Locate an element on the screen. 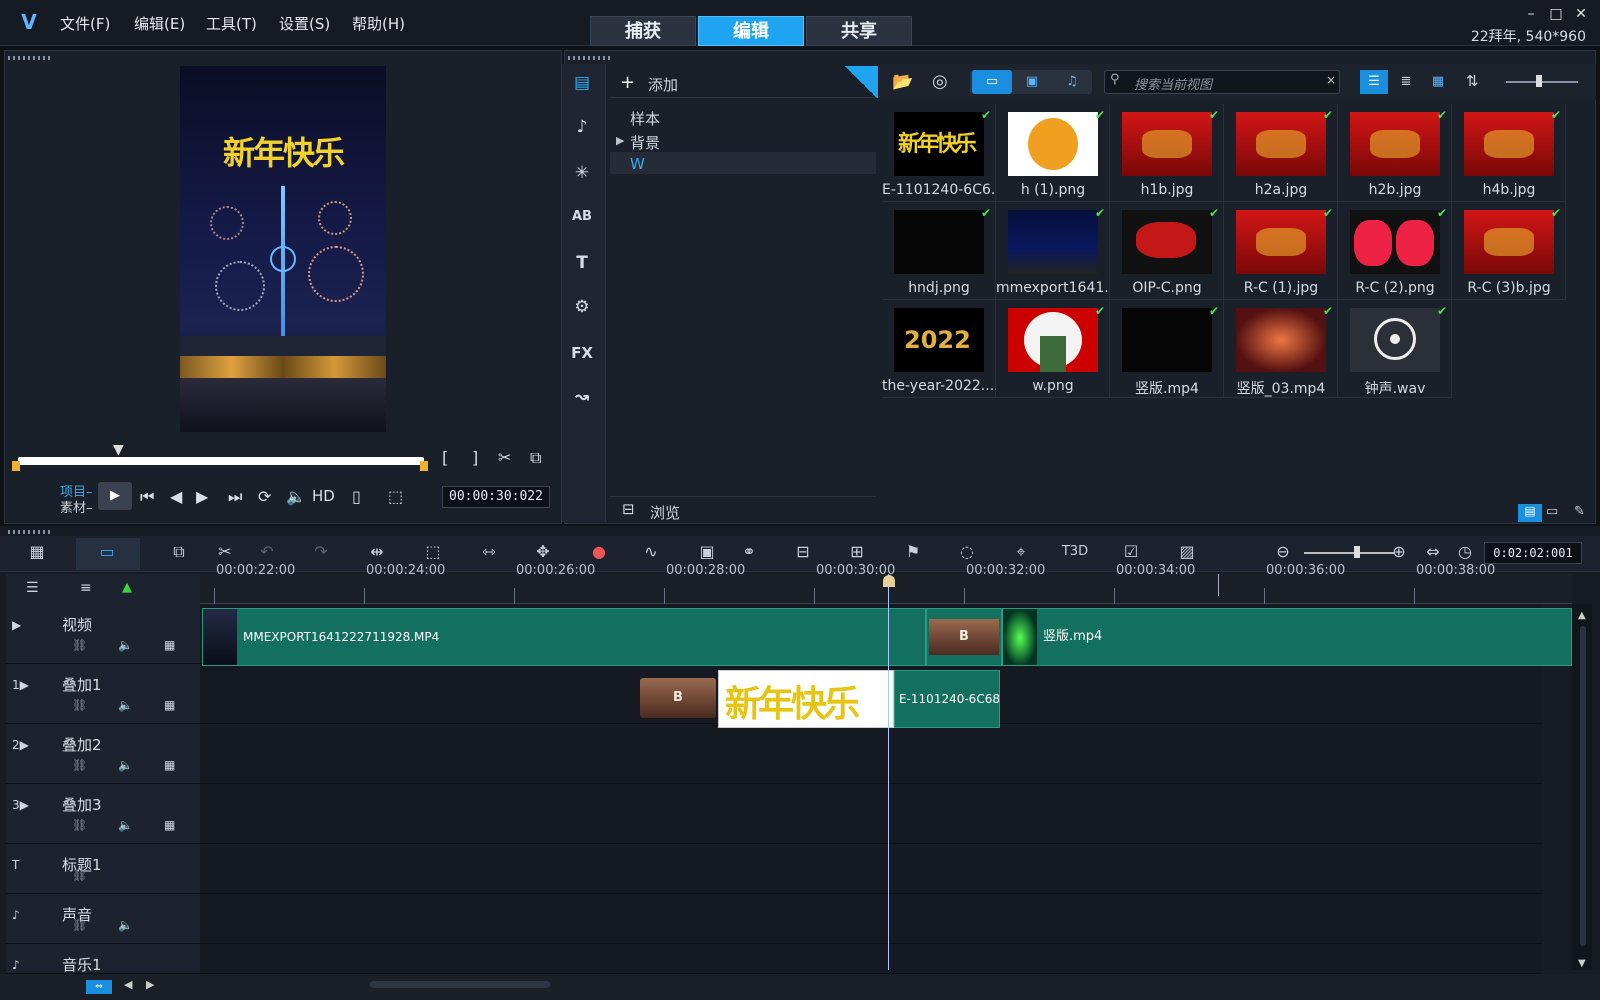  media-thumbnail: ✔ OIP-C.png is located at coordinates (1167, 251).